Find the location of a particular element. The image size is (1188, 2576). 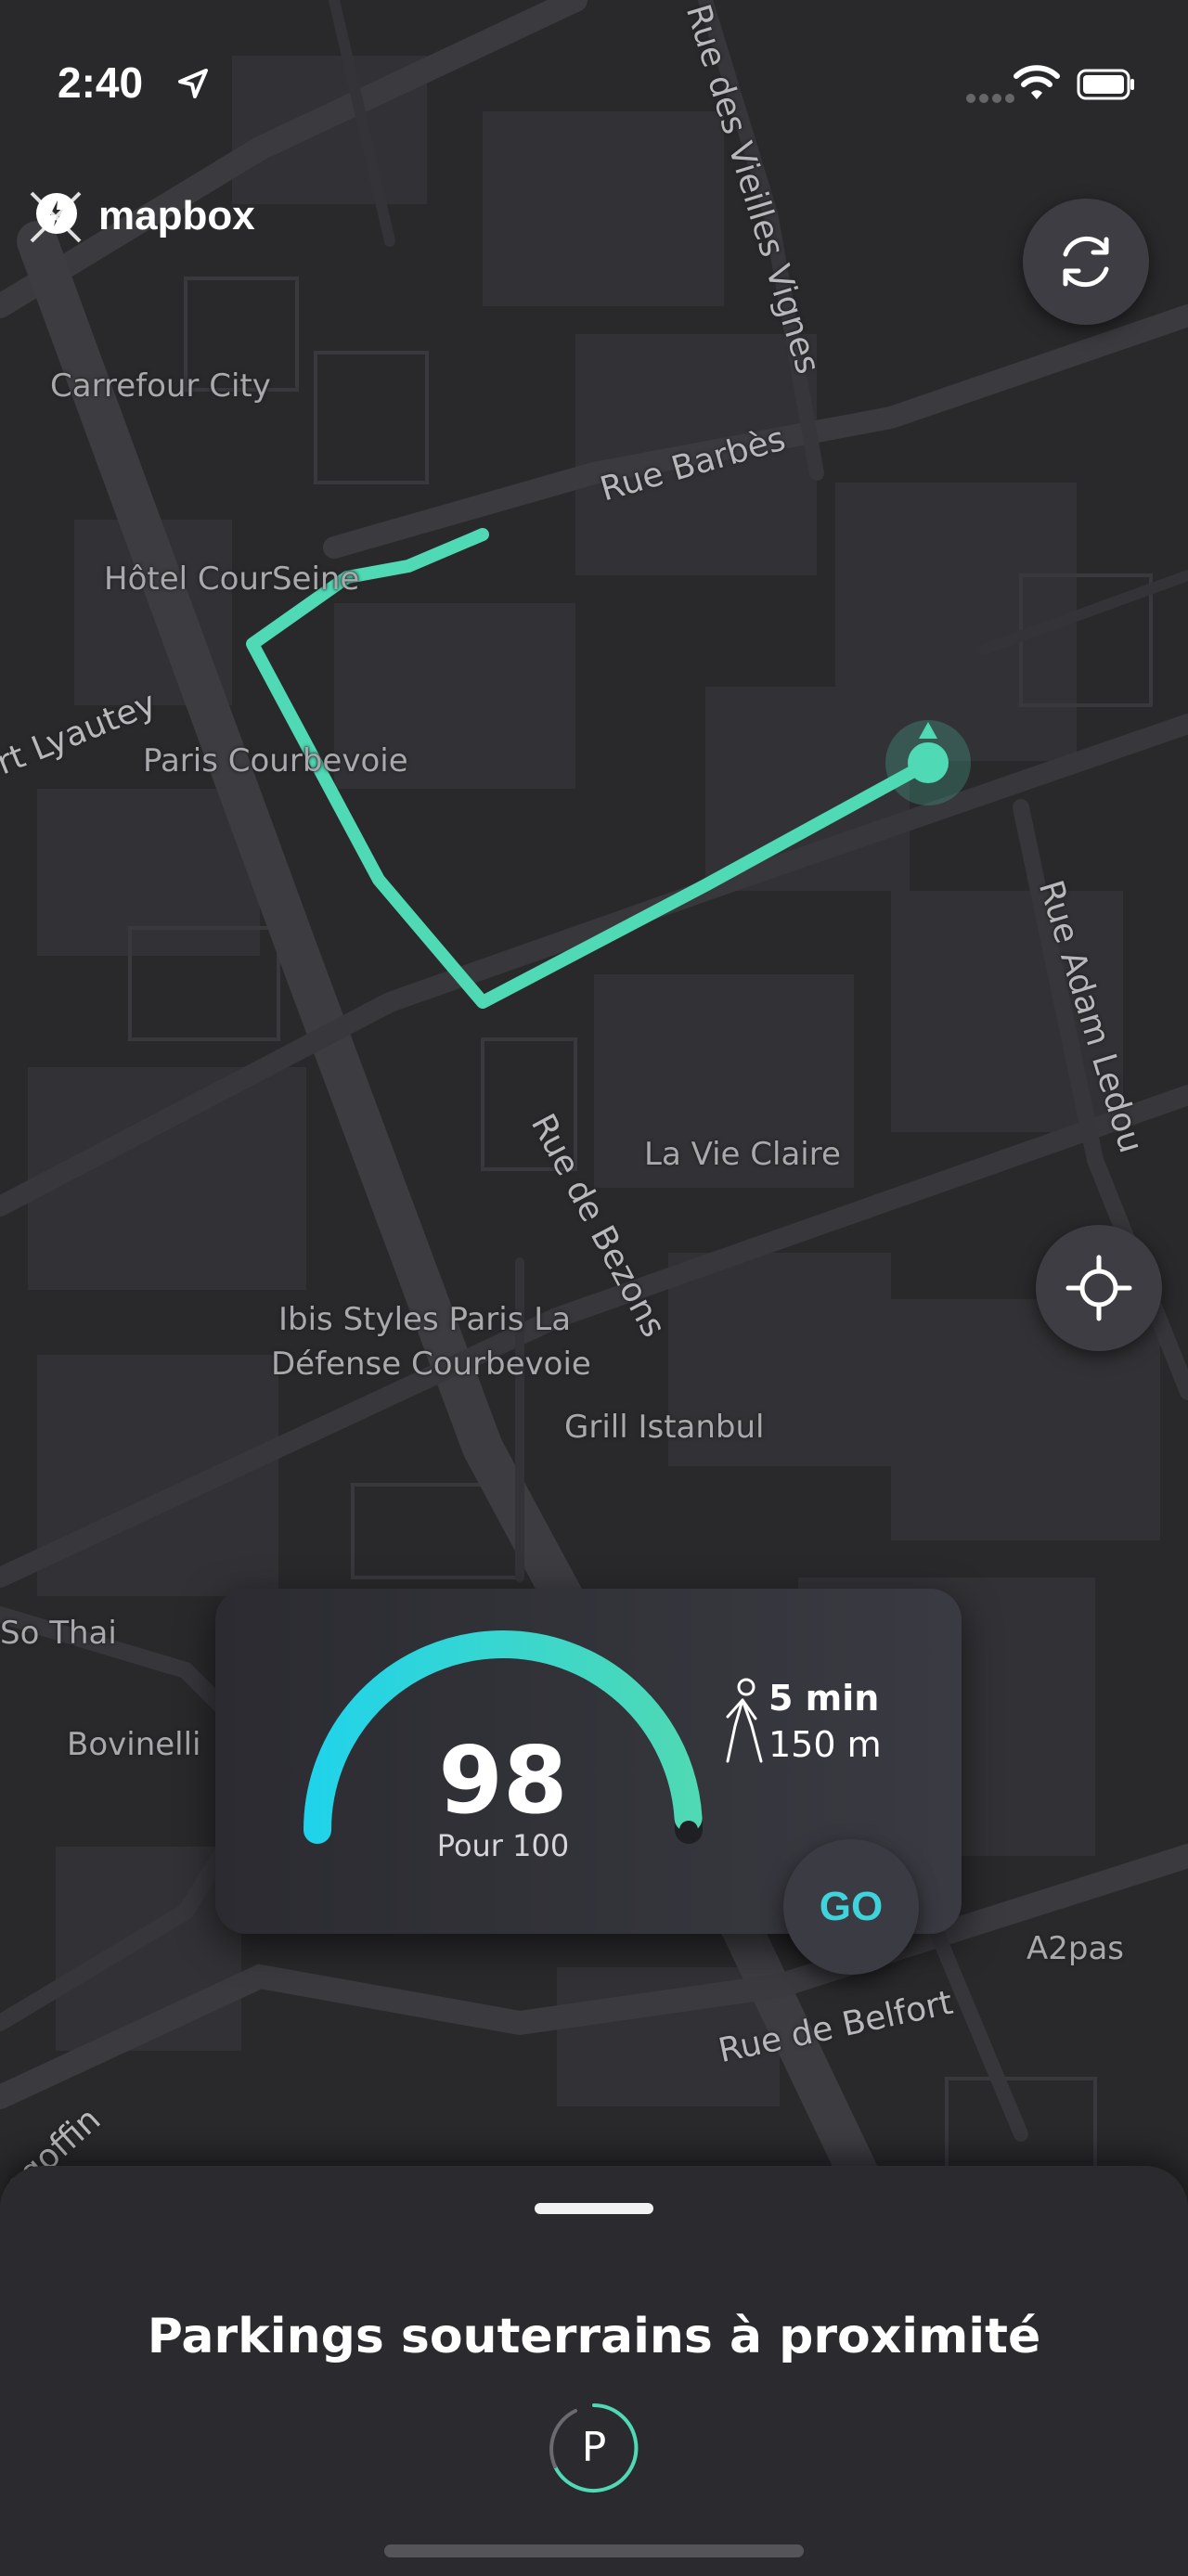

refresh-icon is located at coordinates (1086, 262).